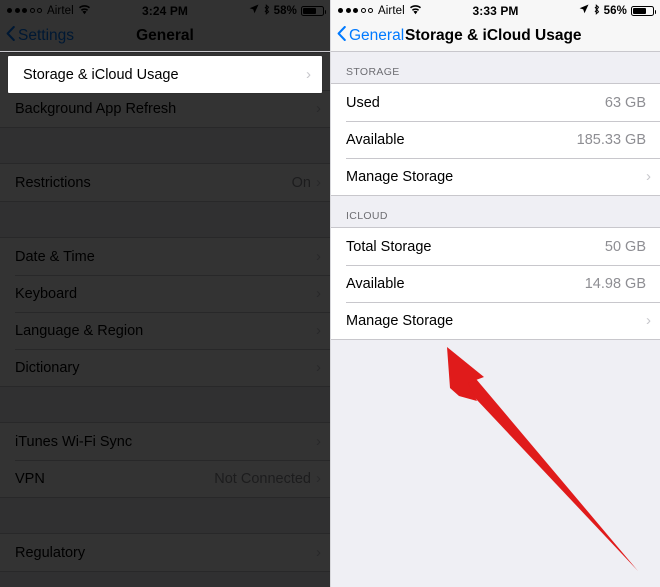 This screenshot has width=660, height=587. What do you see at coordinates (367, 216) in the screenshot?
I see `section-header: ICLOUD` at bounding box center [367, 216].